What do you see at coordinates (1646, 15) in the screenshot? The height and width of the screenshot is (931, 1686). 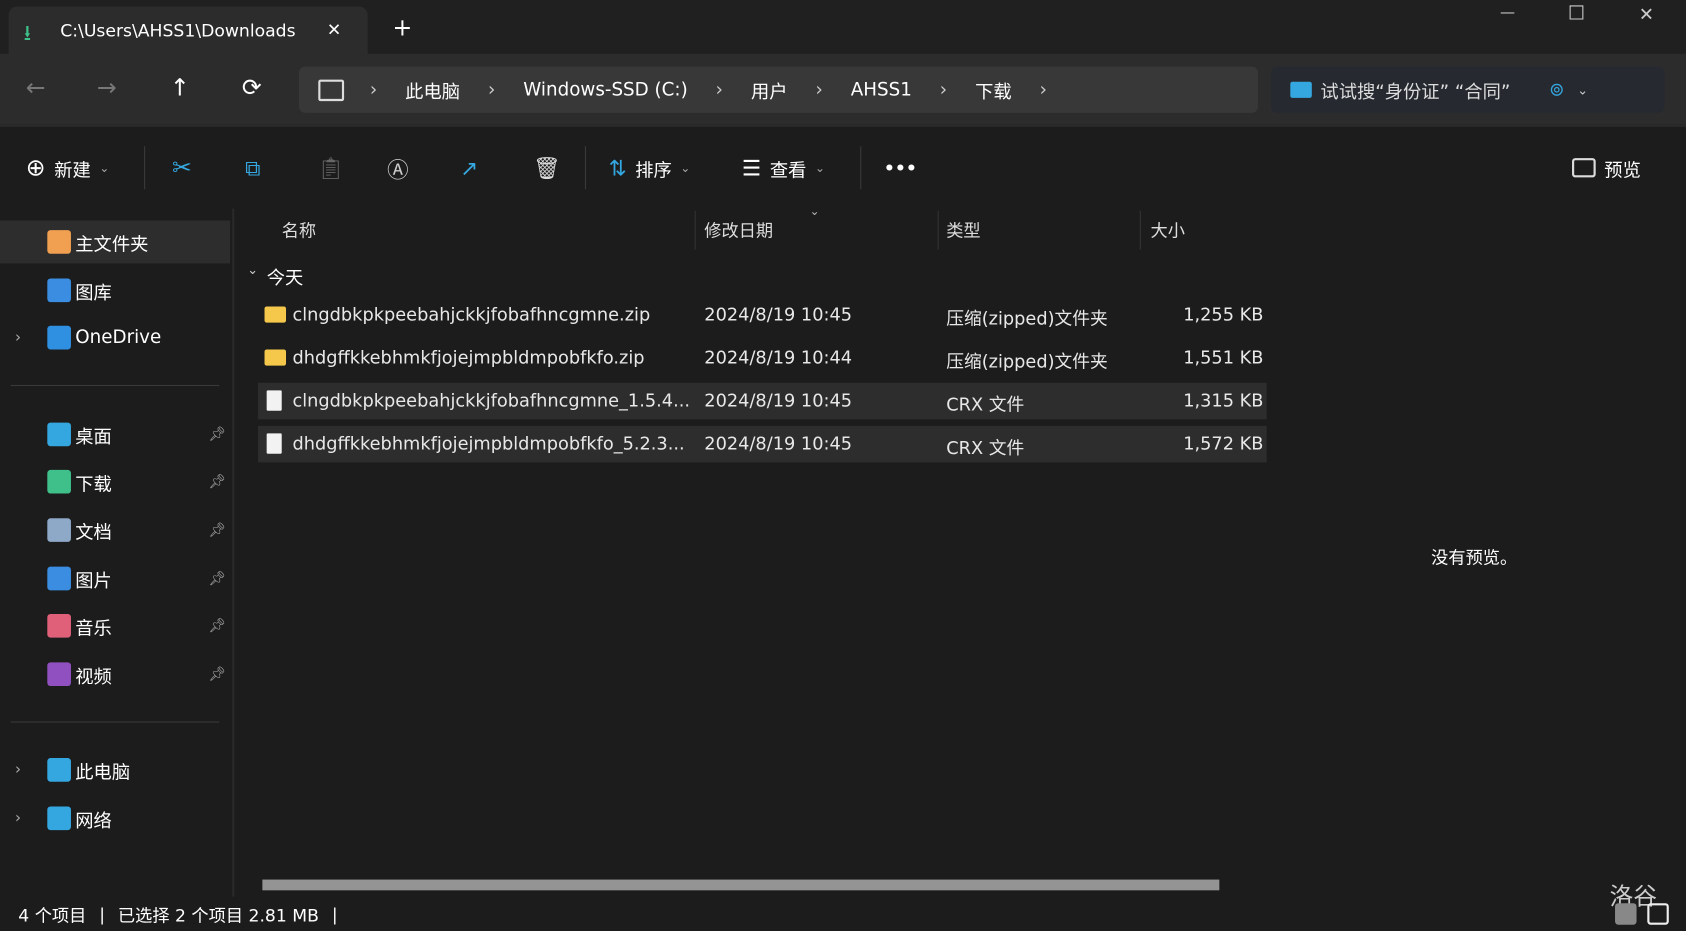 I see `close-window-button: ✕` at bounding box center [1646, 15].